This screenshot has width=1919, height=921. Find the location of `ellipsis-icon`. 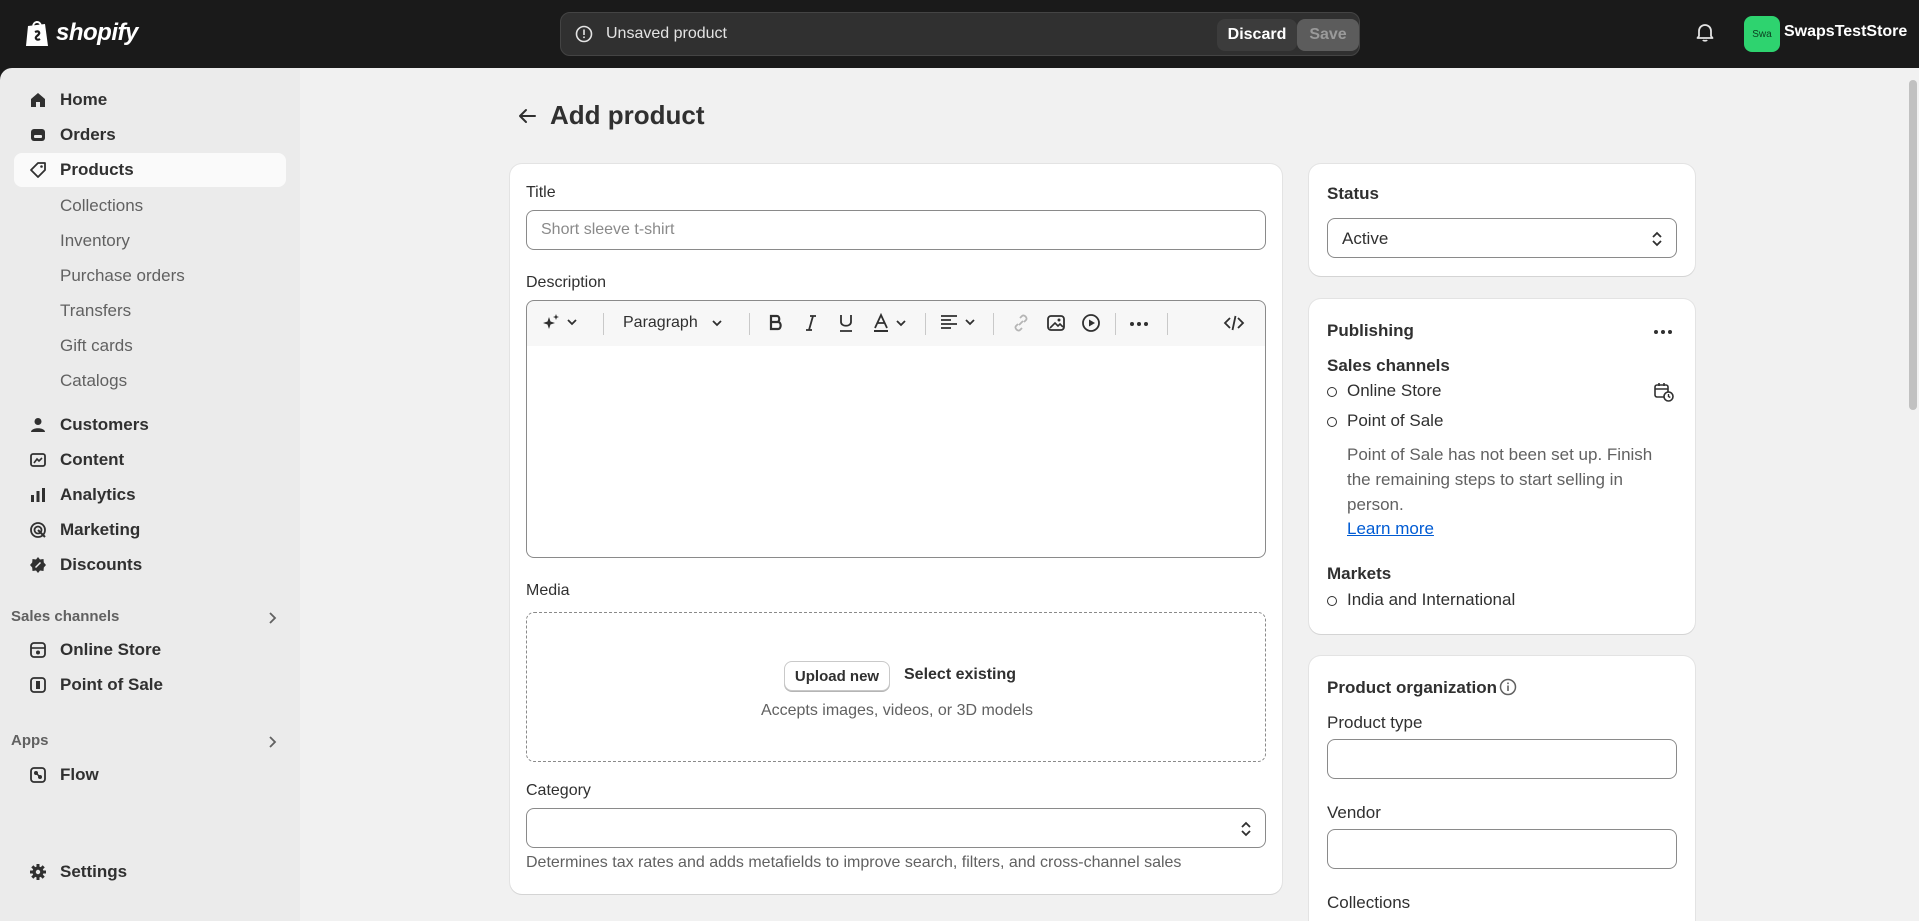

ellipsis-icon is located at coordinates (1663, 332).